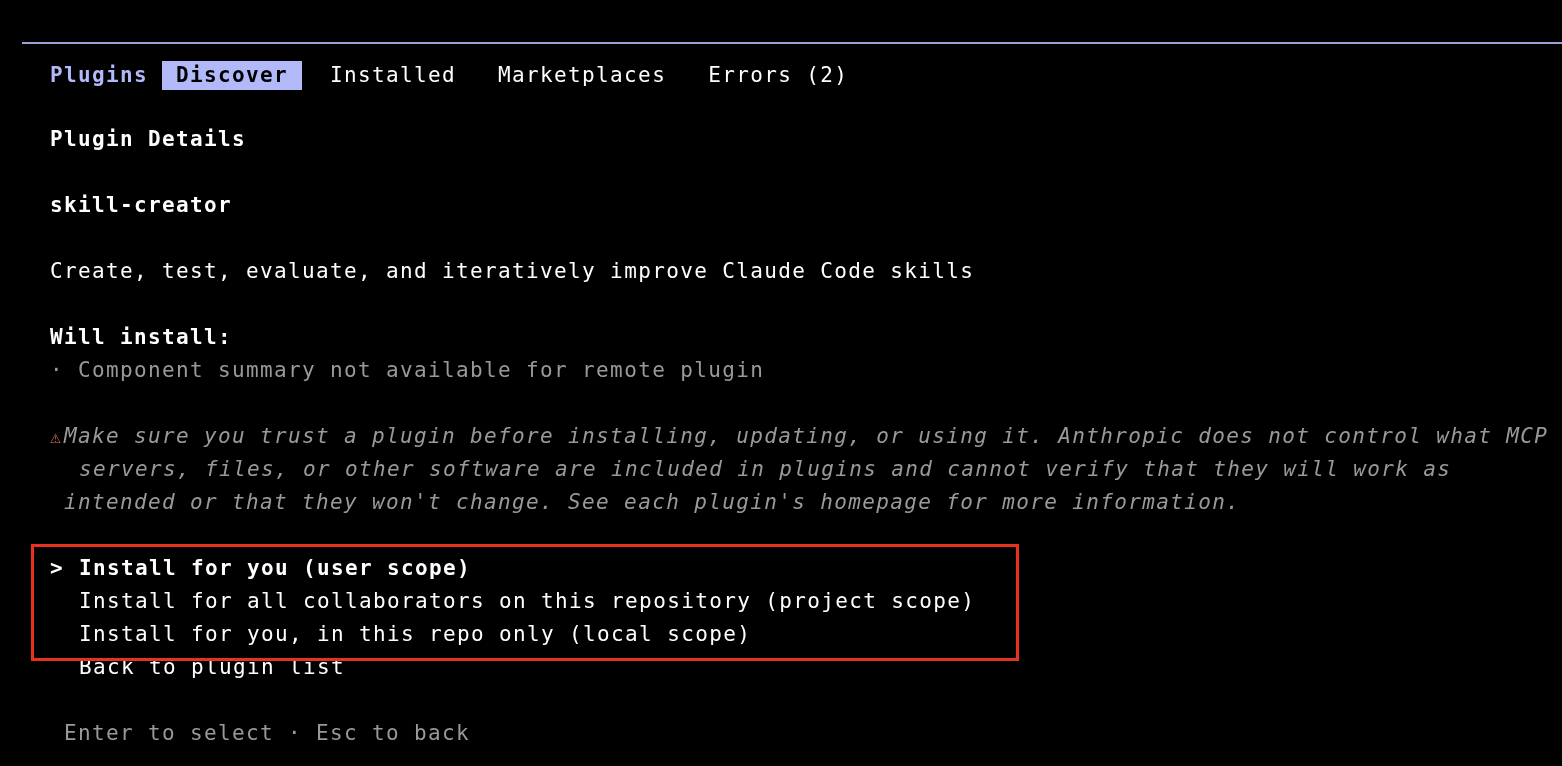 Image resolution: width=1562 pixels, height=766 pixels. What do you see at coordinates (778, 75) in the screenshot?
I see `tab: Errors (2)` at bounding box center [778, 75].